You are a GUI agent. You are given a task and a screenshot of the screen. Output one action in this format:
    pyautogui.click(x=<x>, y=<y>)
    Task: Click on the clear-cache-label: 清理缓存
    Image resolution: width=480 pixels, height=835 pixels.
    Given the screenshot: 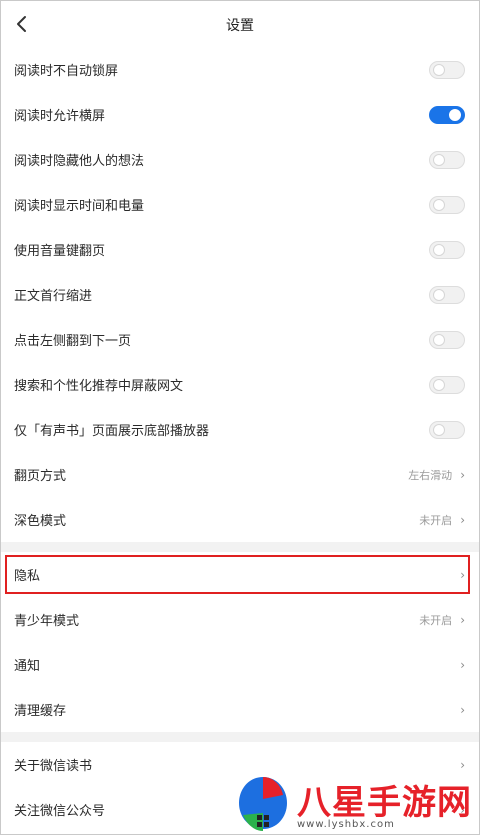 What is the action you would take?
    pyautogui.click(x=40, y=711)
    